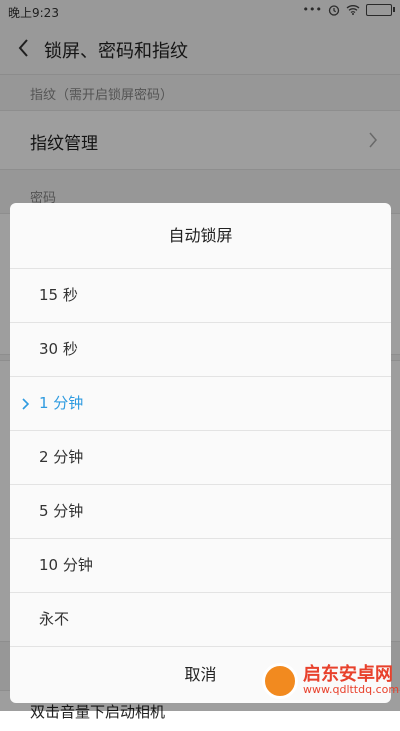 The height and width of the screenshot is (731, 400). I want to click on site-watermark: 启东安卓网 www.qdlttdq.com, so click(330, 681).